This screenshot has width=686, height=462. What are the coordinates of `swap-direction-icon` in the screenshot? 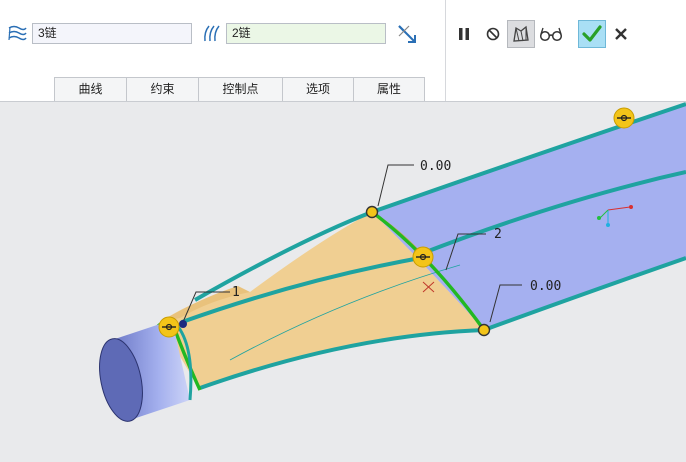 It's located at (407, 34).